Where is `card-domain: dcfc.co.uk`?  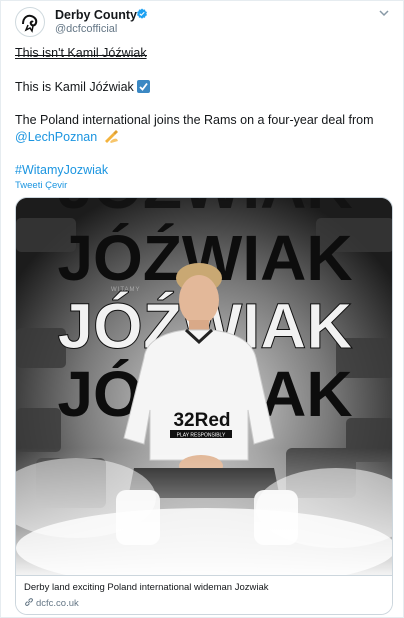
card-domain: dcfc.co.uk is located at coordinates (51, 603).